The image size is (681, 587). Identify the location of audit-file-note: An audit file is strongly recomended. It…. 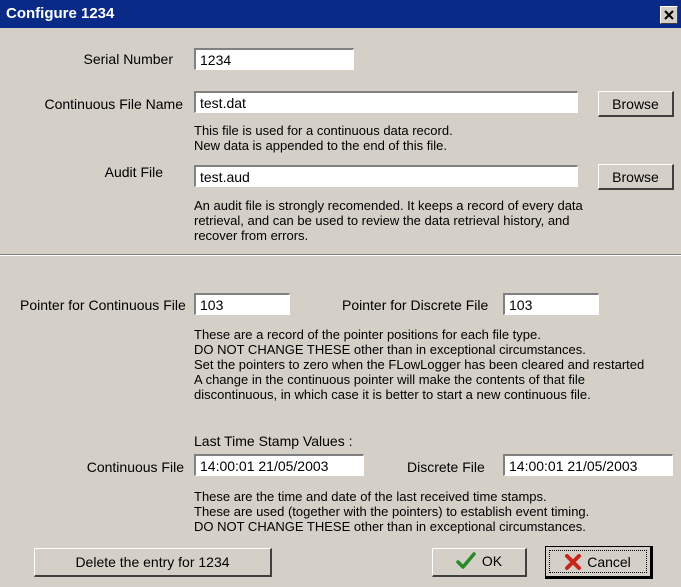
(388, 220).